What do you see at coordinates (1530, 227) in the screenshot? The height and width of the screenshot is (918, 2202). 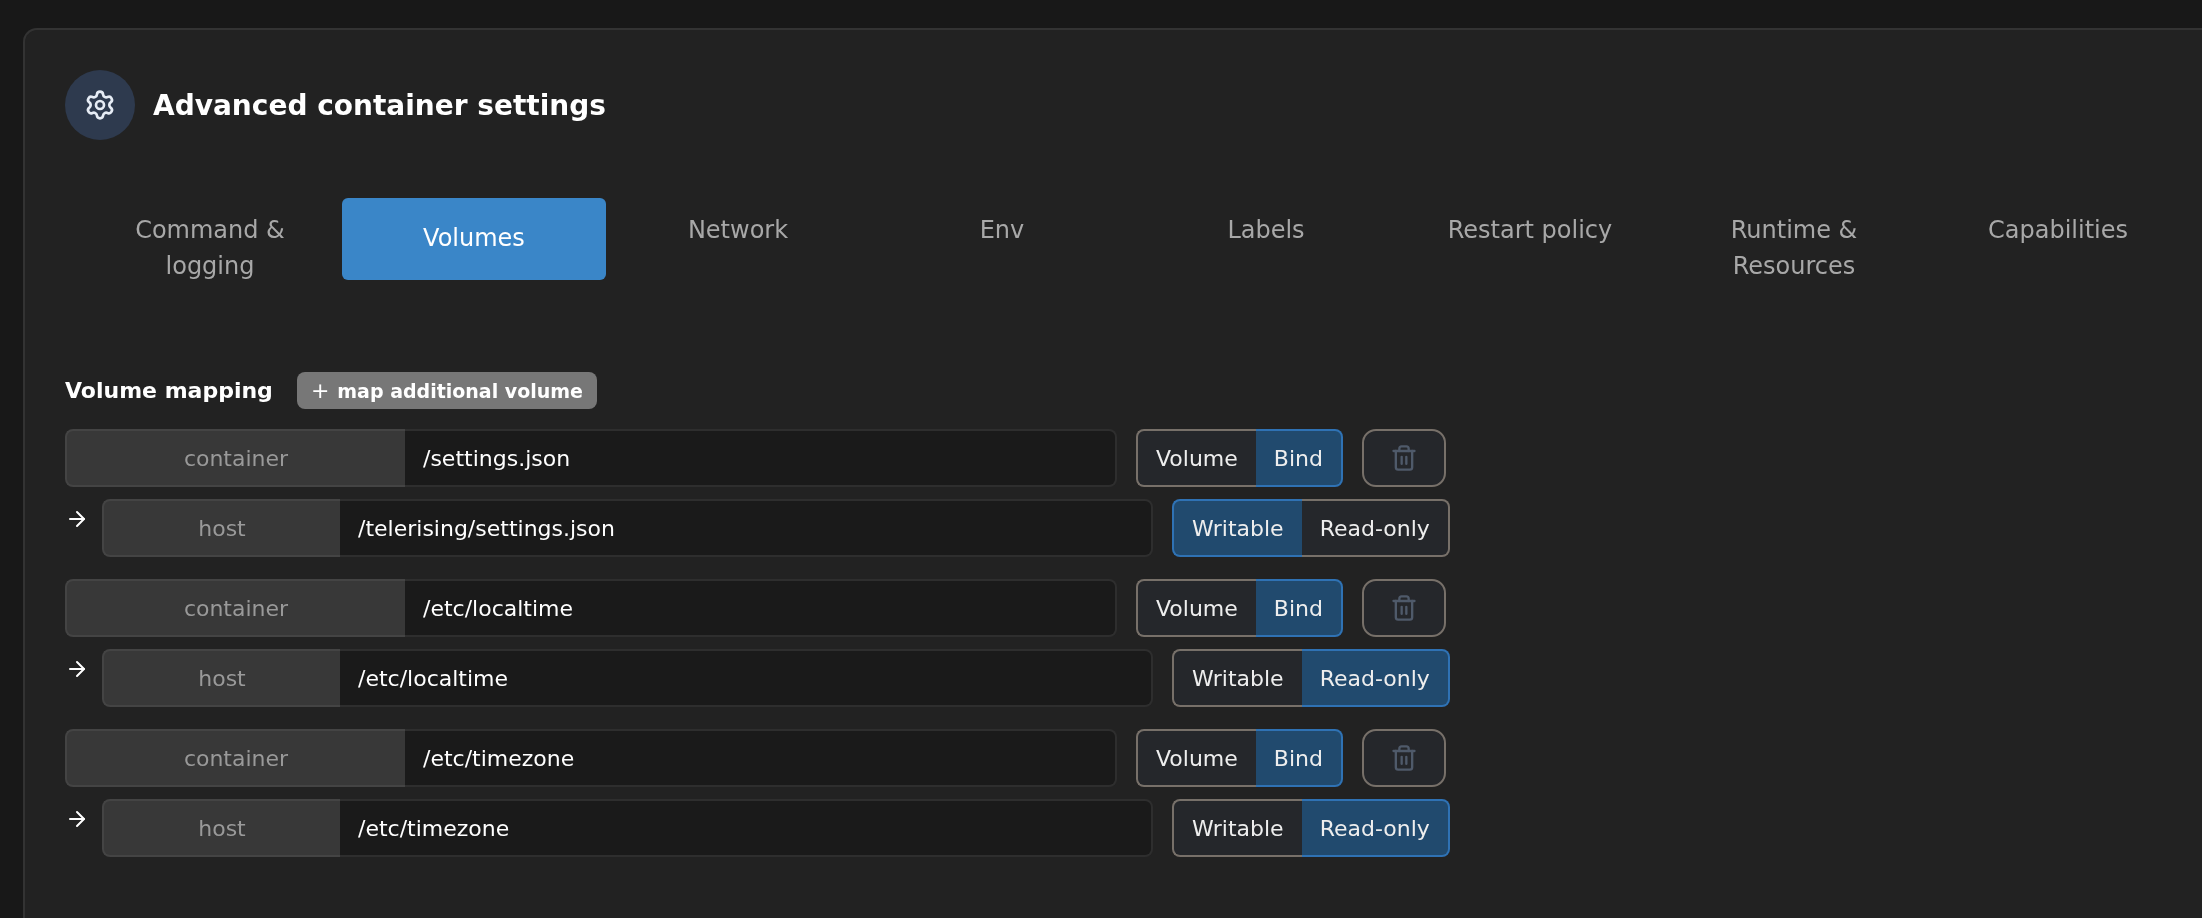 I see `tab: Restart policy` at bounding box center [1530, 227].